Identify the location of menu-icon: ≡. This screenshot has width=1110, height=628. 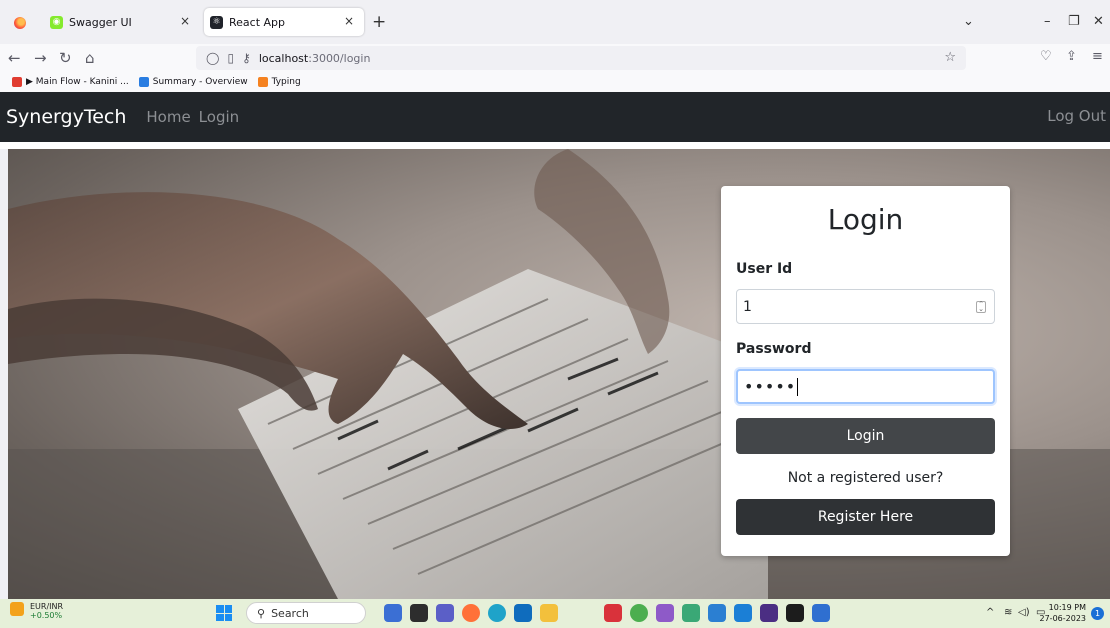
(1097, 56).